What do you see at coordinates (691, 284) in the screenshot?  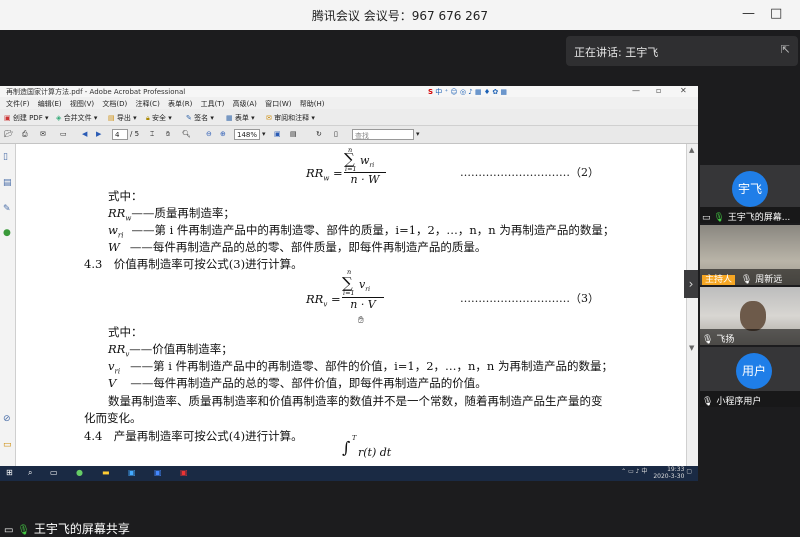 I see `panel-toggle-arrow: ›` at bounding box center [691, 284].